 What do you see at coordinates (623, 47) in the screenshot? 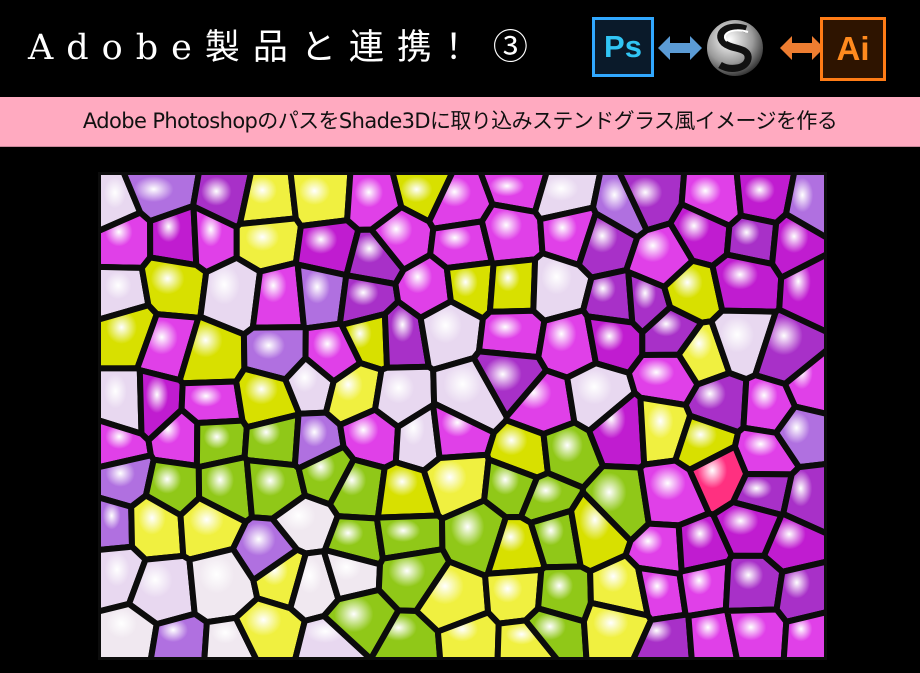
I see `photoshop-logo: Ps` at bounding box center [623, 47].